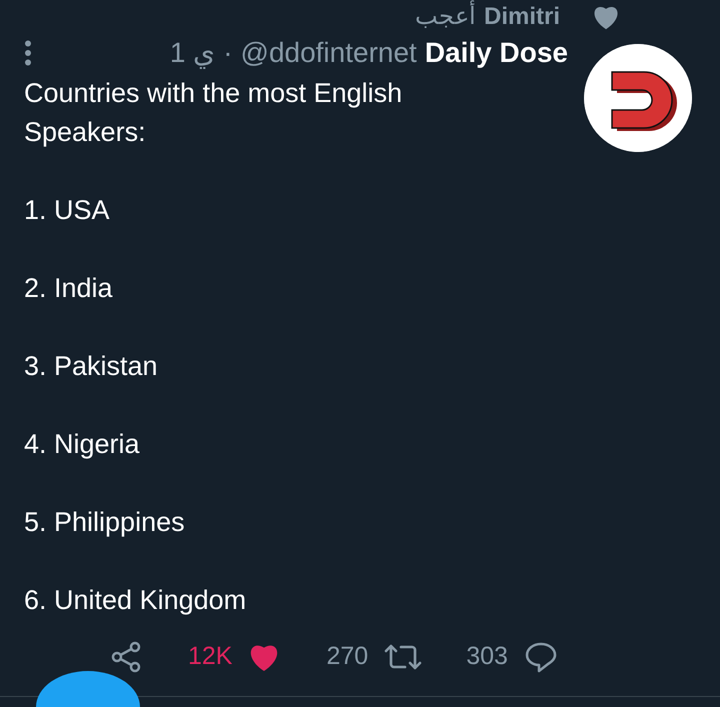 The image size is (720, 707). Describe the element at coordinates (328, 53) in the screenshot. I see `user-handle: @ddofinternet` at that location.